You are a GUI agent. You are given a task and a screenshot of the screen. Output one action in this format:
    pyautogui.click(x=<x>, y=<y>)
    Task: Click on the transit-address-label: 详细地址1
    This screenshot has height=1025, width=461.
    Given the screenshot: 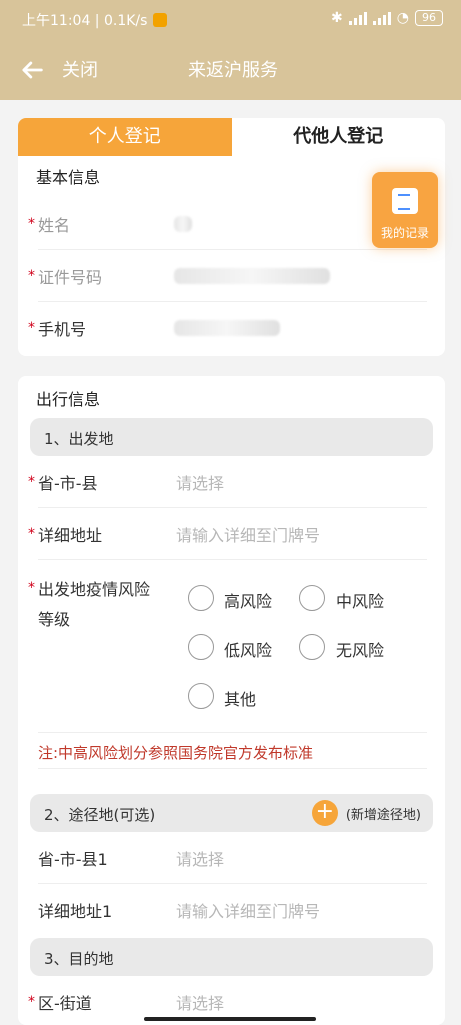 What is the action you would take?
    pyautogui.click(x=75, y=911)
    